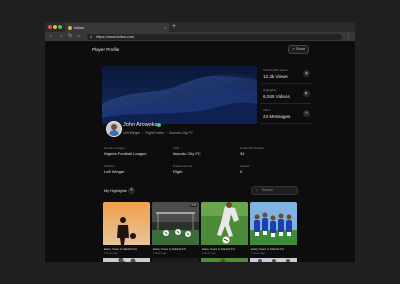  What do you see at coordinates (155, 133) in the screenshot?
I see `player-foot: Right Footer` at bounding box center [155, 133].